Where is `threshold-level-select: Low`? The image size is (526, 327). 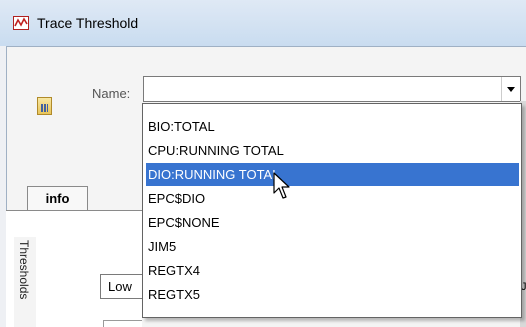 threshold-level-select: Low is located at coordinates (121, 286).